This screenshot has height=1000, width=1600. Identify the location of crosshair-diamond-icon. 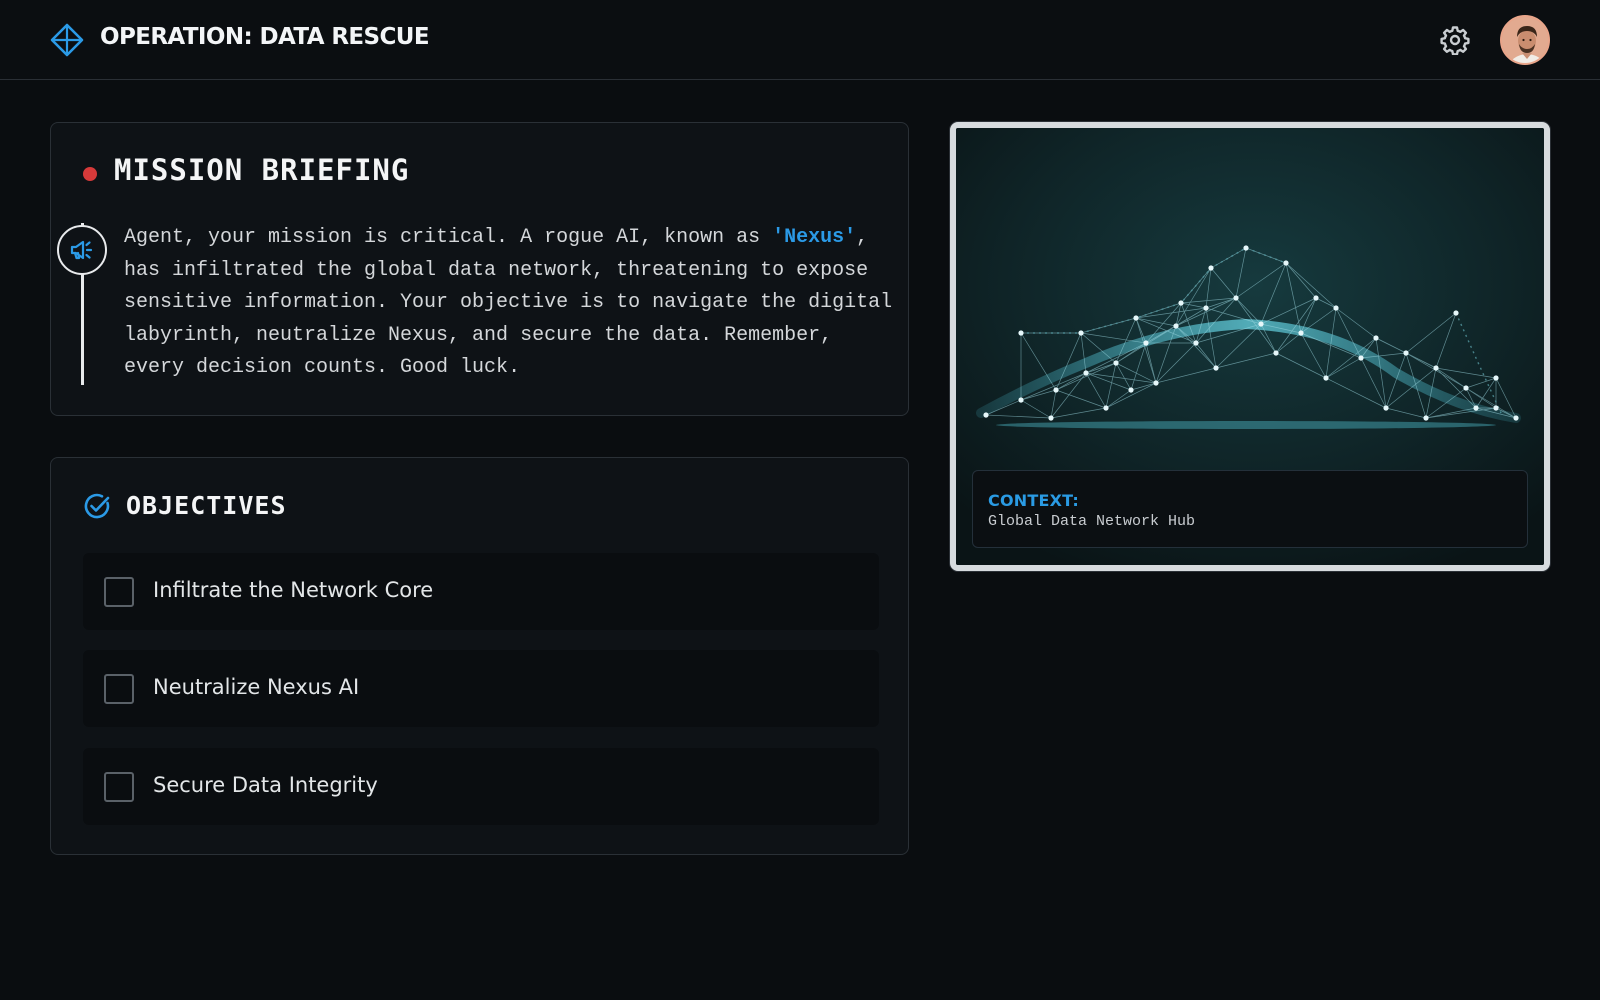
(67, 40).